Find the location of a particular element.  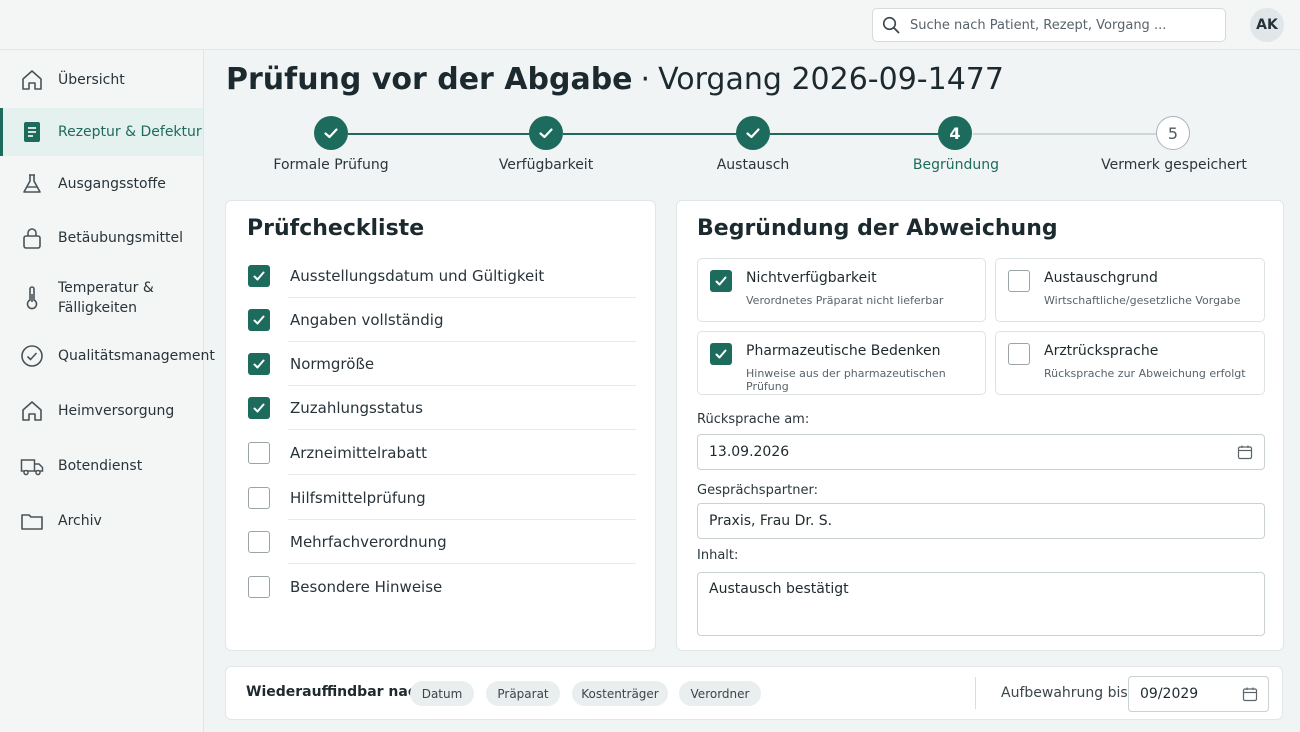

checklist-item: Mehrfachverordnung is located at coordinates (442, 542).